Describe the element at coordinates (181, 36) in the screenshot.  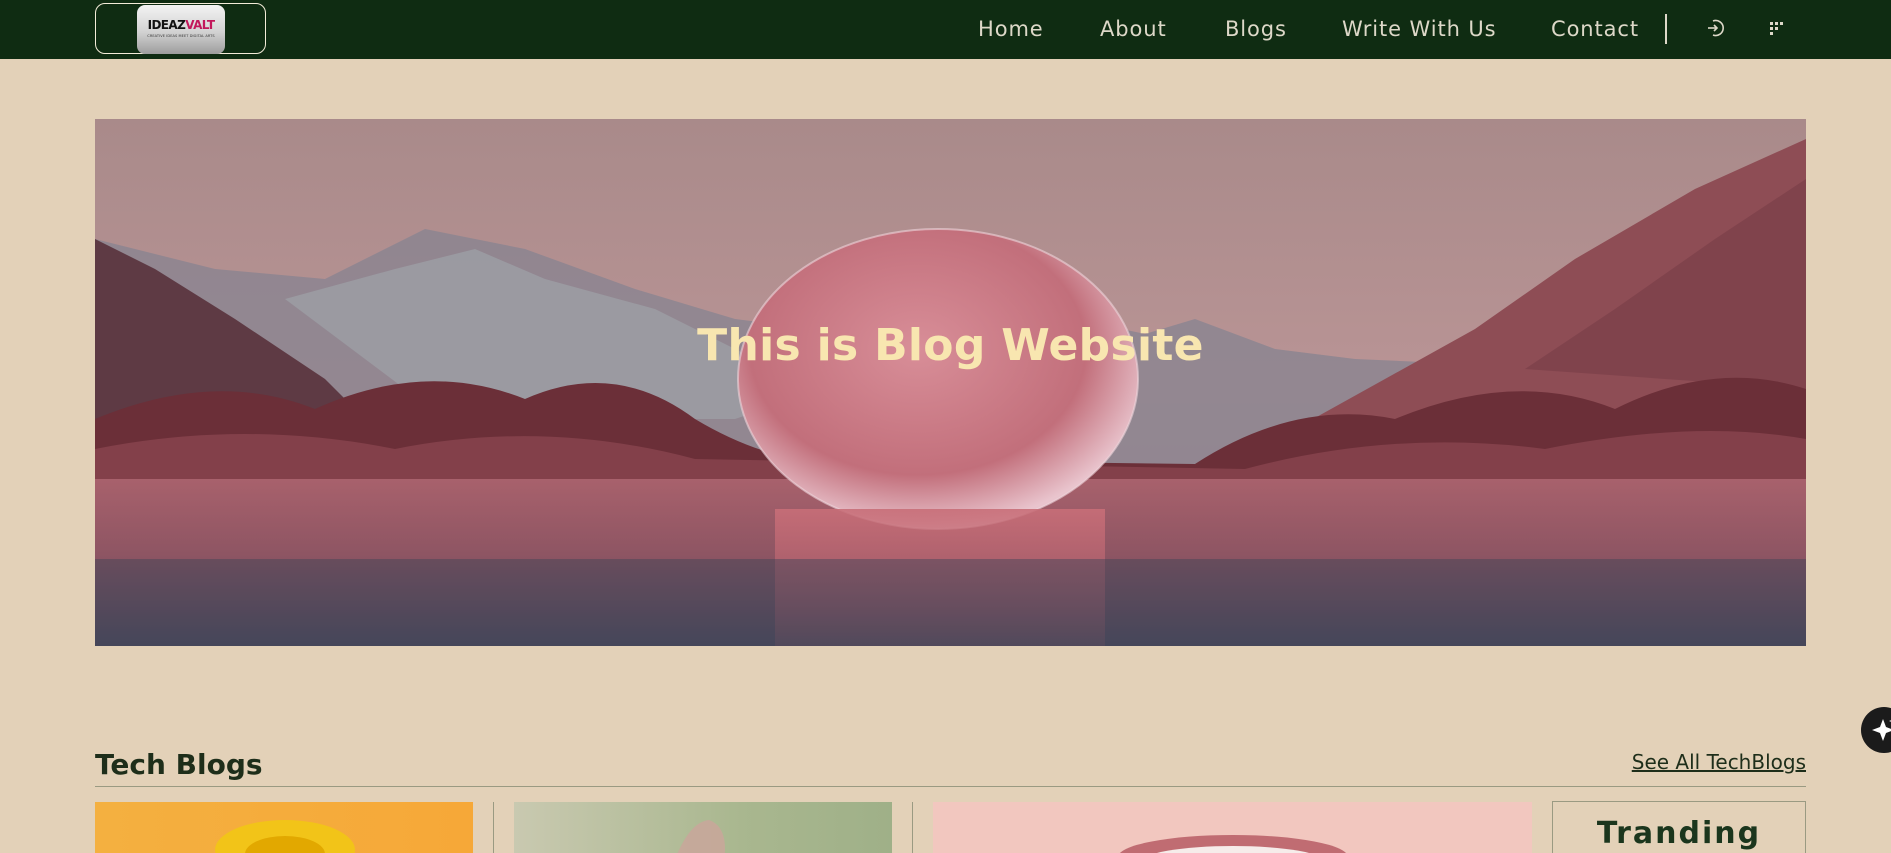
I see `logo-tagline: CREATIVE IDEAS MEET DIGITAL ARTS` at that location.